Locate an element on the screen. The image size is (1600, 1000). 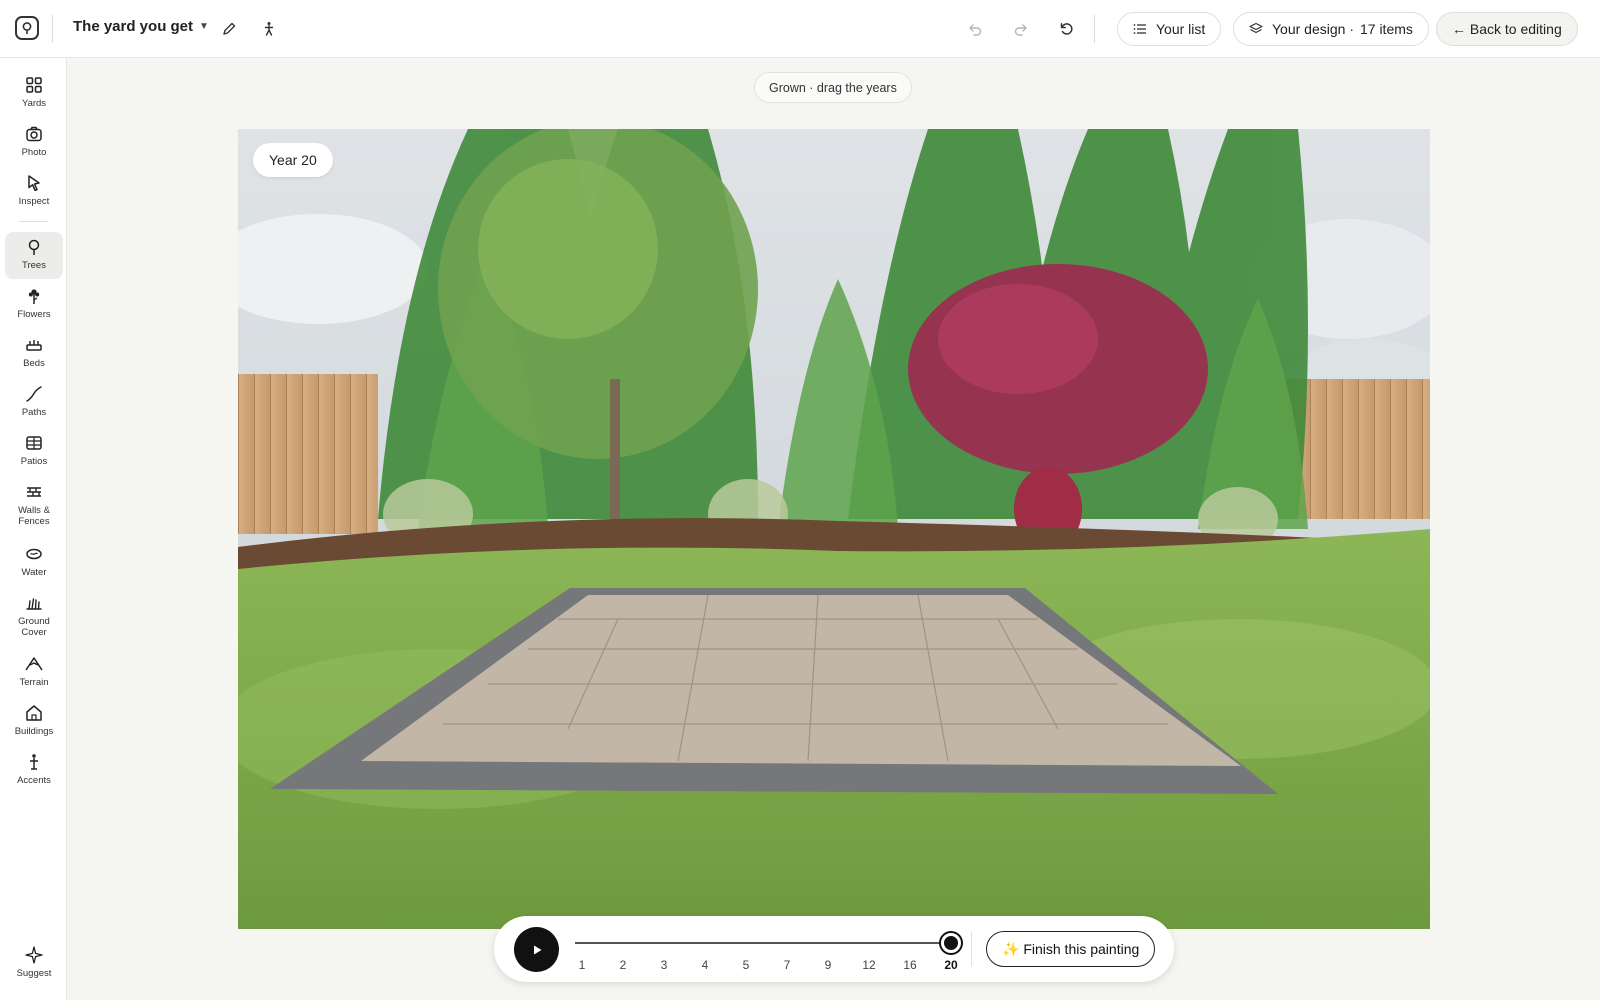
hint-text: Grown · drag the years is located at coordinates (833, 87).